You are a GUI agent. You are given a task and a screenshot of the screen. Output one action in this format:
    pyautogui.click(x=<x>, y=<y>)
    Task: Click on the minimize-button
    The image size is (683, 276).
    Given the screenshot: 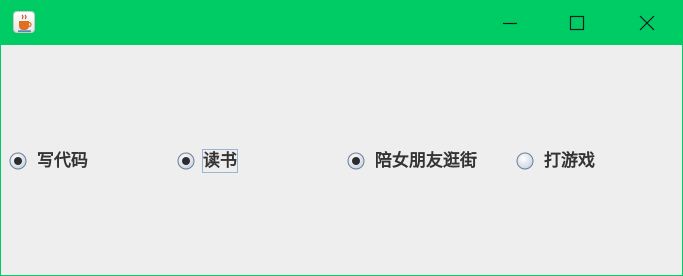 What is the action you would take?
    pyautogui.click(x=510, y=23)
    